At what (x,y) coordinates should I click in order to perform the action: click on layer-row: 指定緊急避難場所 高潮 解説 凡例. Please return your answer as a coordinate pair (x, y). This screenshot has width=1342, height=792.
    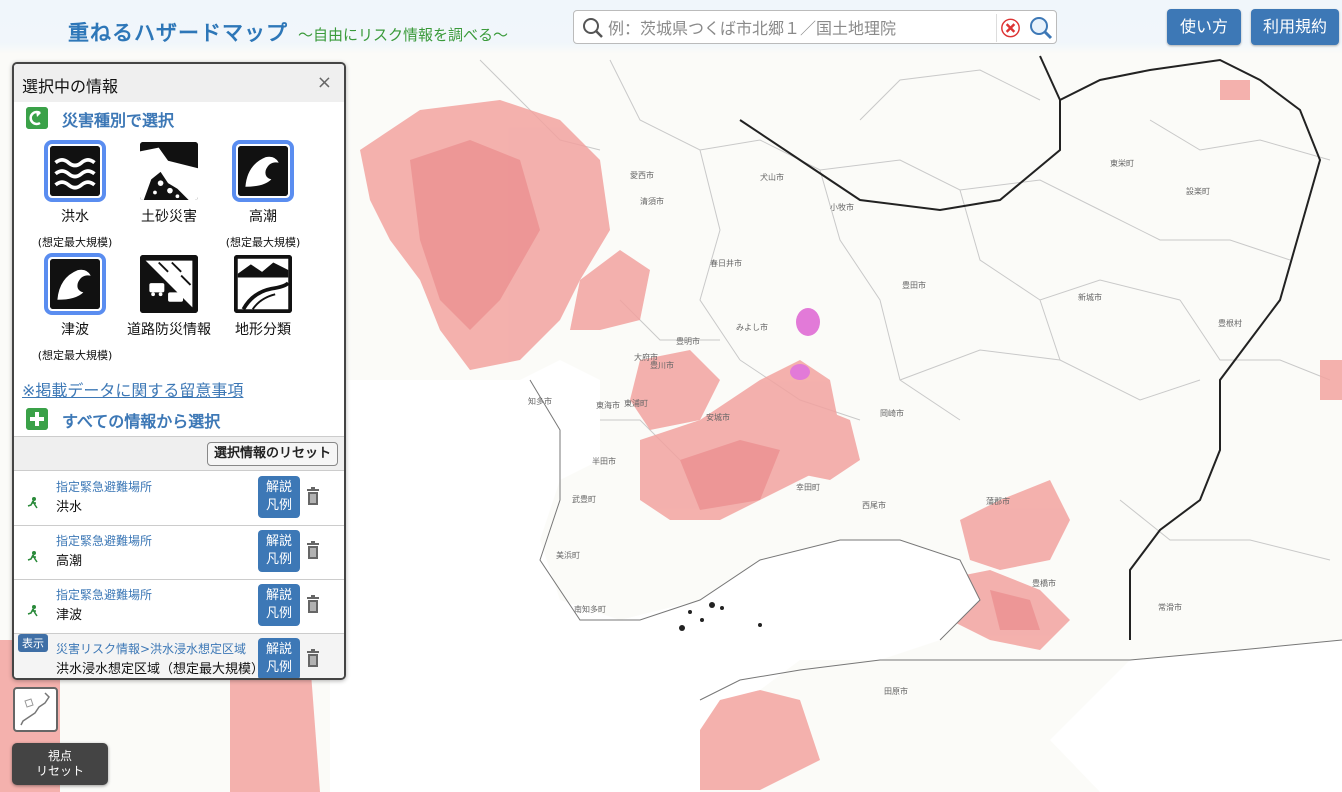
    Looking at the image, I should click on (179, 553).